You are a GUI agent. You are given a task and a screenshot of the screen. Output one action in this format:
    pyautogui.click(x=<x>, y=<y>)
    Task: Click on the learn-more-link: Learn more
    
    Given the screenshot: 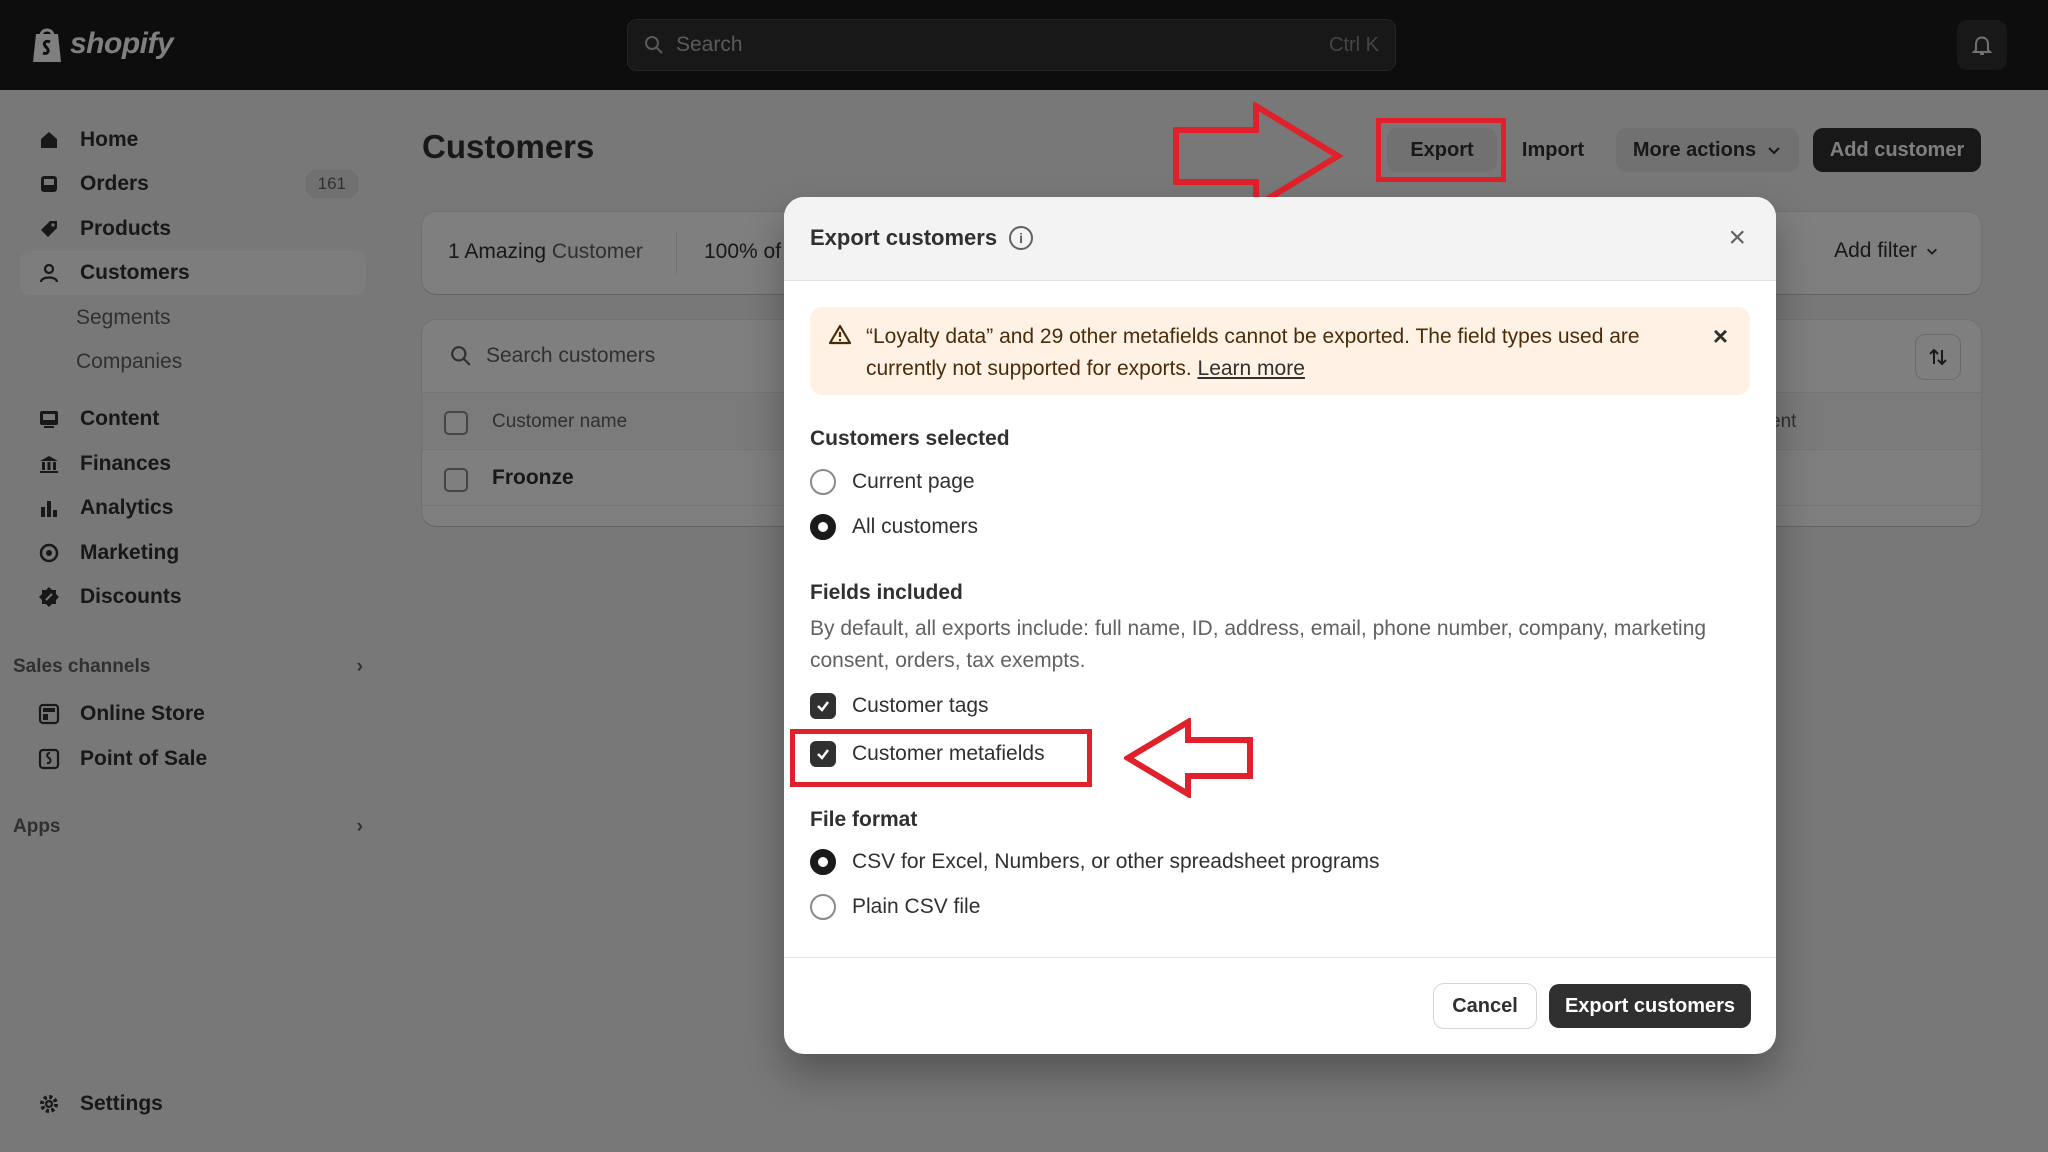 What is the action you would take?
    pyautogui.click(x=1251, y=368)
    